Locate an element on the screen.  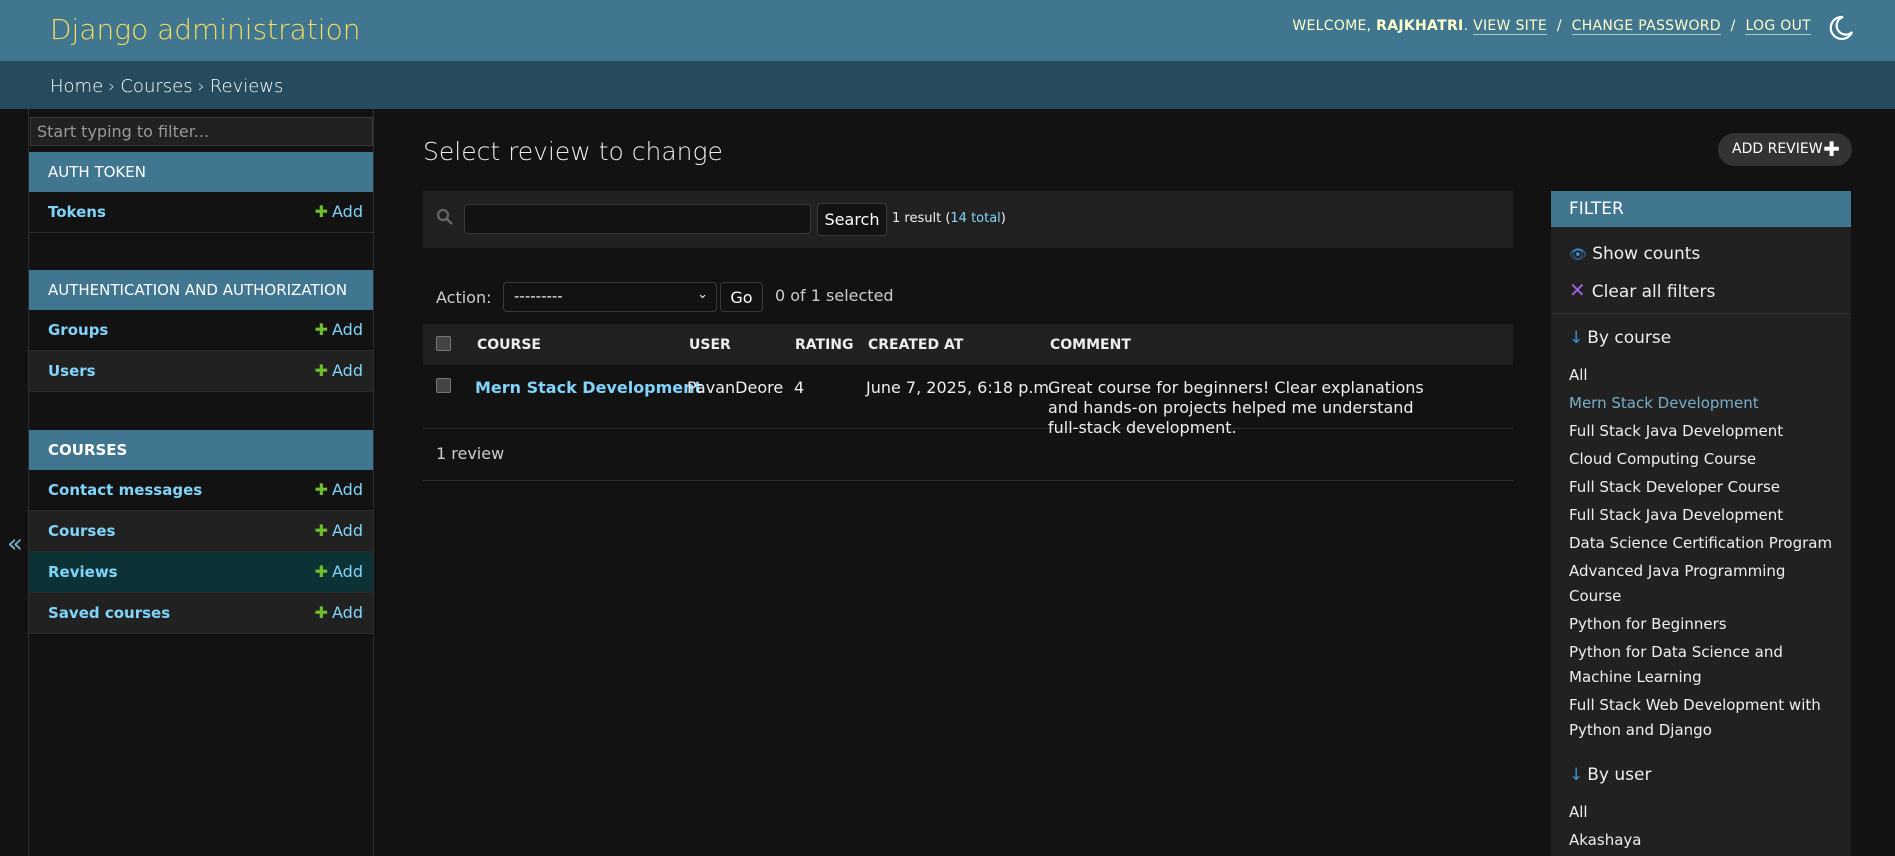
action-label: Action: is located at coordinates (464, 297).